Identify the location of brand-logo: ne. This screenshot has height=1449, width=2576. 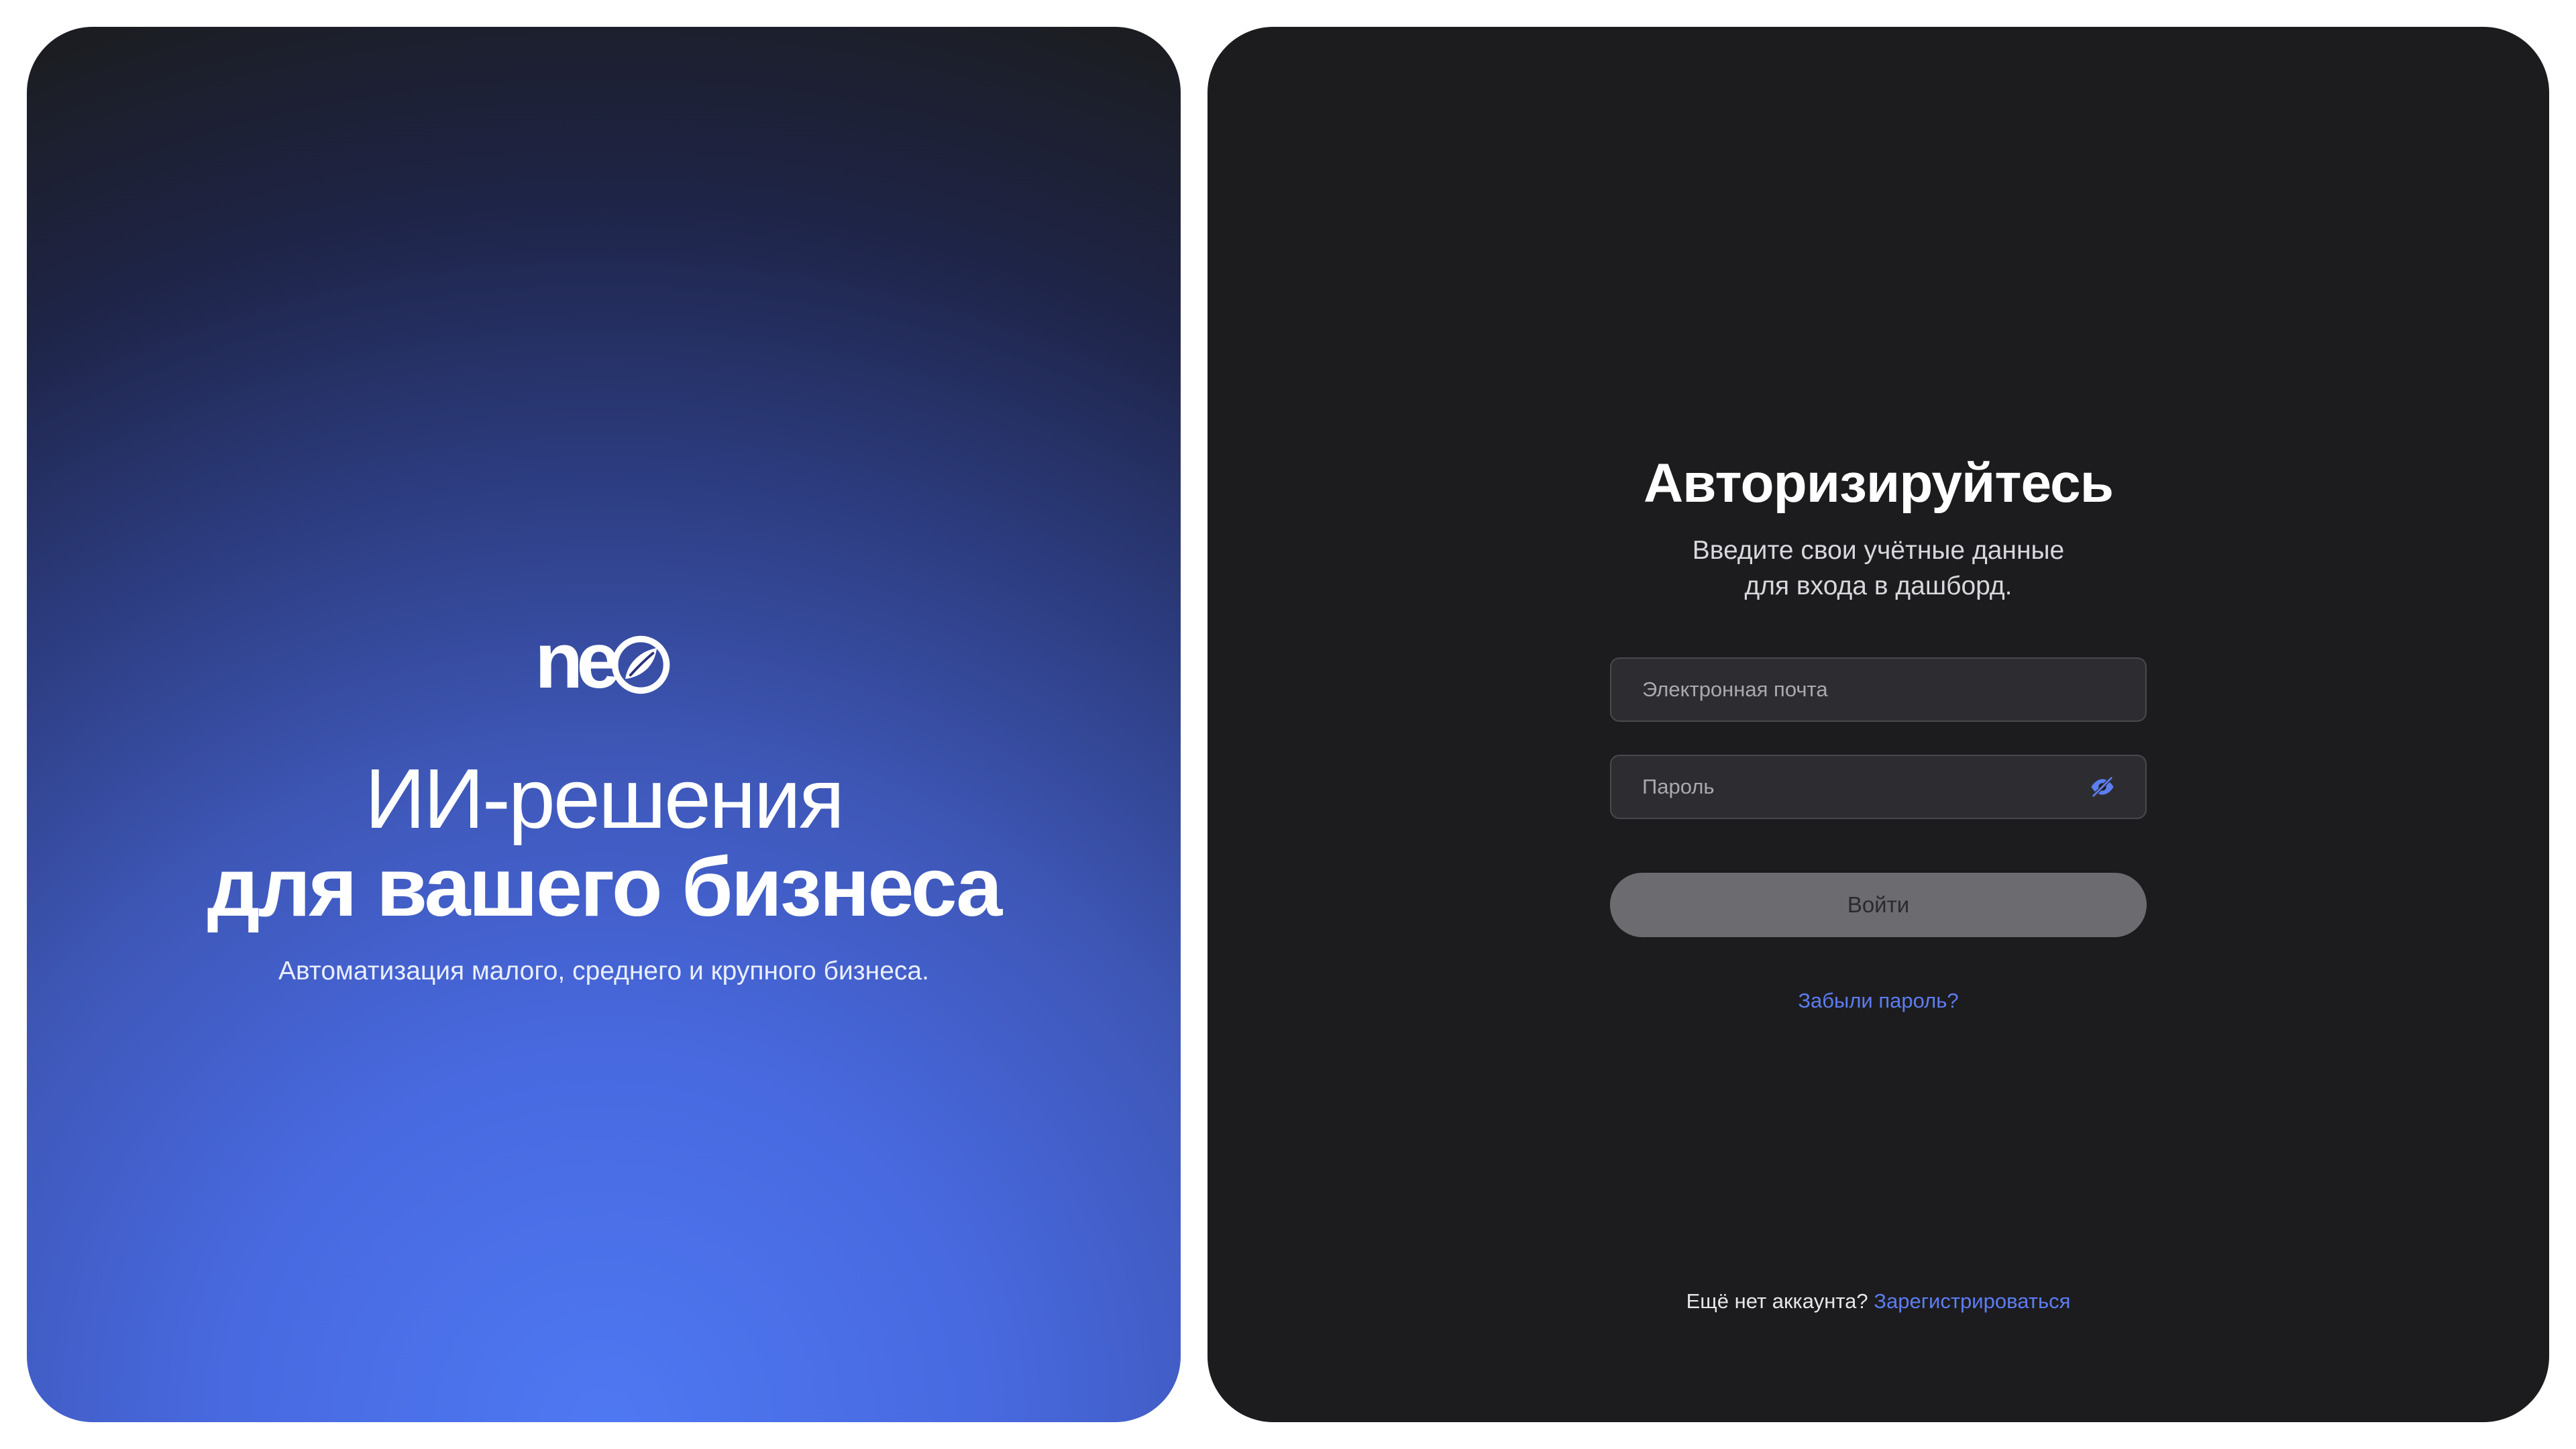
(604, 661).